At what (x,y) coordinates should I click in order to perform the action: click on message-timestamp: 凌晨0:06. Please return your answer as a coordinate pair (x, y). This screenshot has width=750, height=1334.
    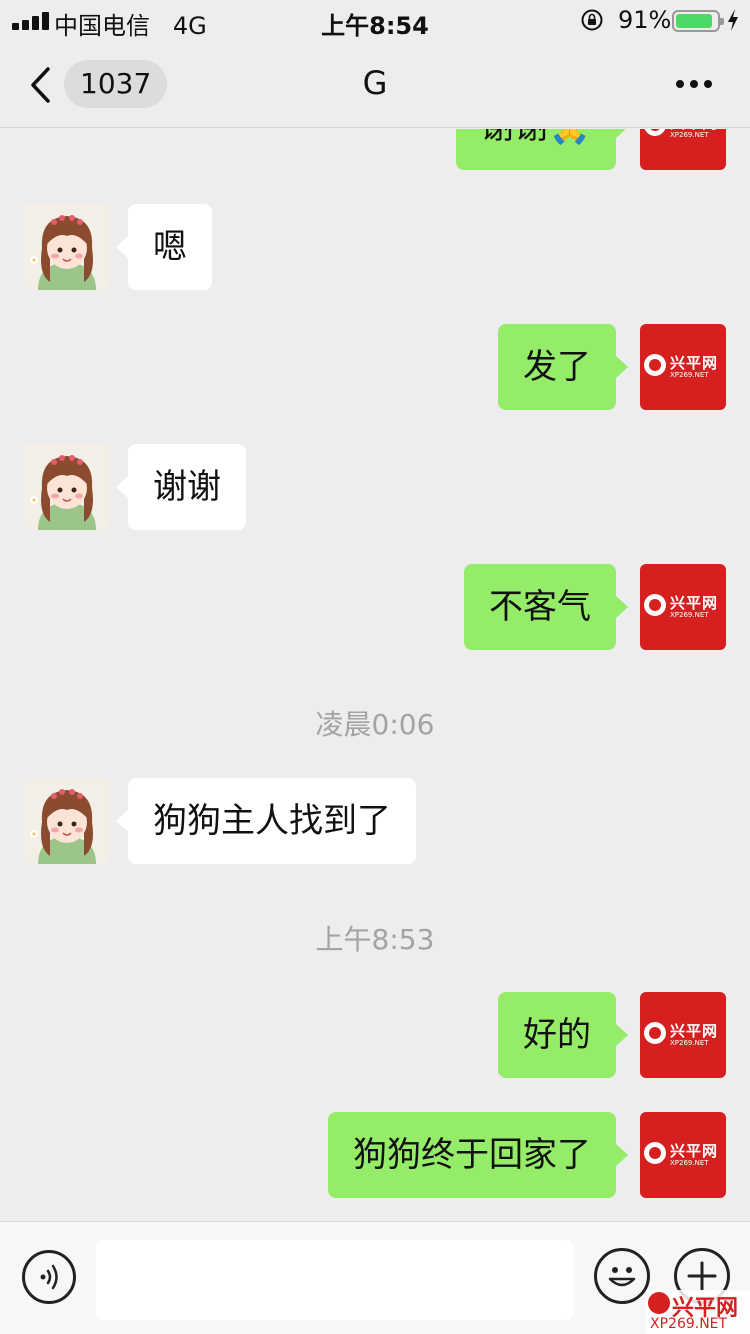
    Looking at the image, I should click on (375, 724).